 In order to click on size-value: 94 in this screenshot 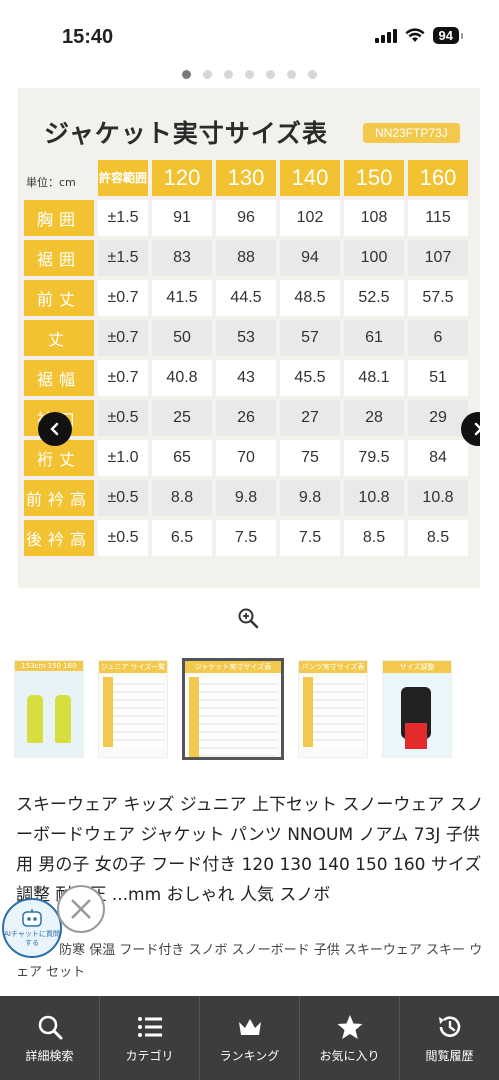, I will do `click(310, 258)`.